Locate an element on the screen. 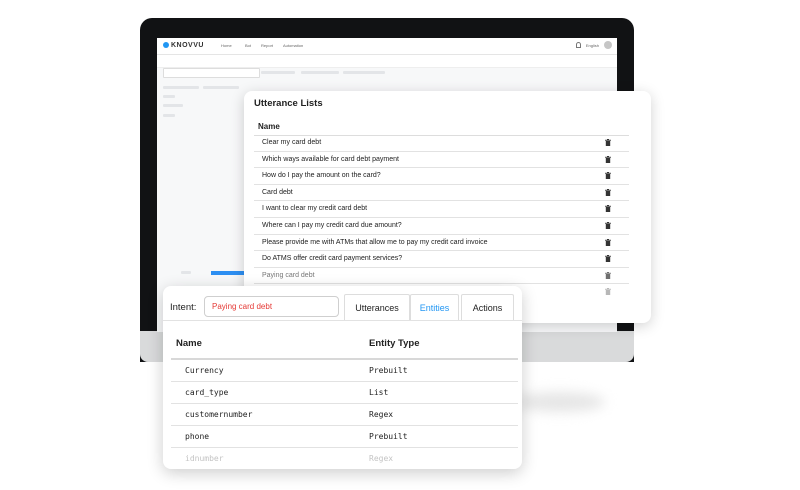 Image resolution: width=800 pixels, height=490 pixels. utterance-text: Card debt is located at coordinates (277, 192).